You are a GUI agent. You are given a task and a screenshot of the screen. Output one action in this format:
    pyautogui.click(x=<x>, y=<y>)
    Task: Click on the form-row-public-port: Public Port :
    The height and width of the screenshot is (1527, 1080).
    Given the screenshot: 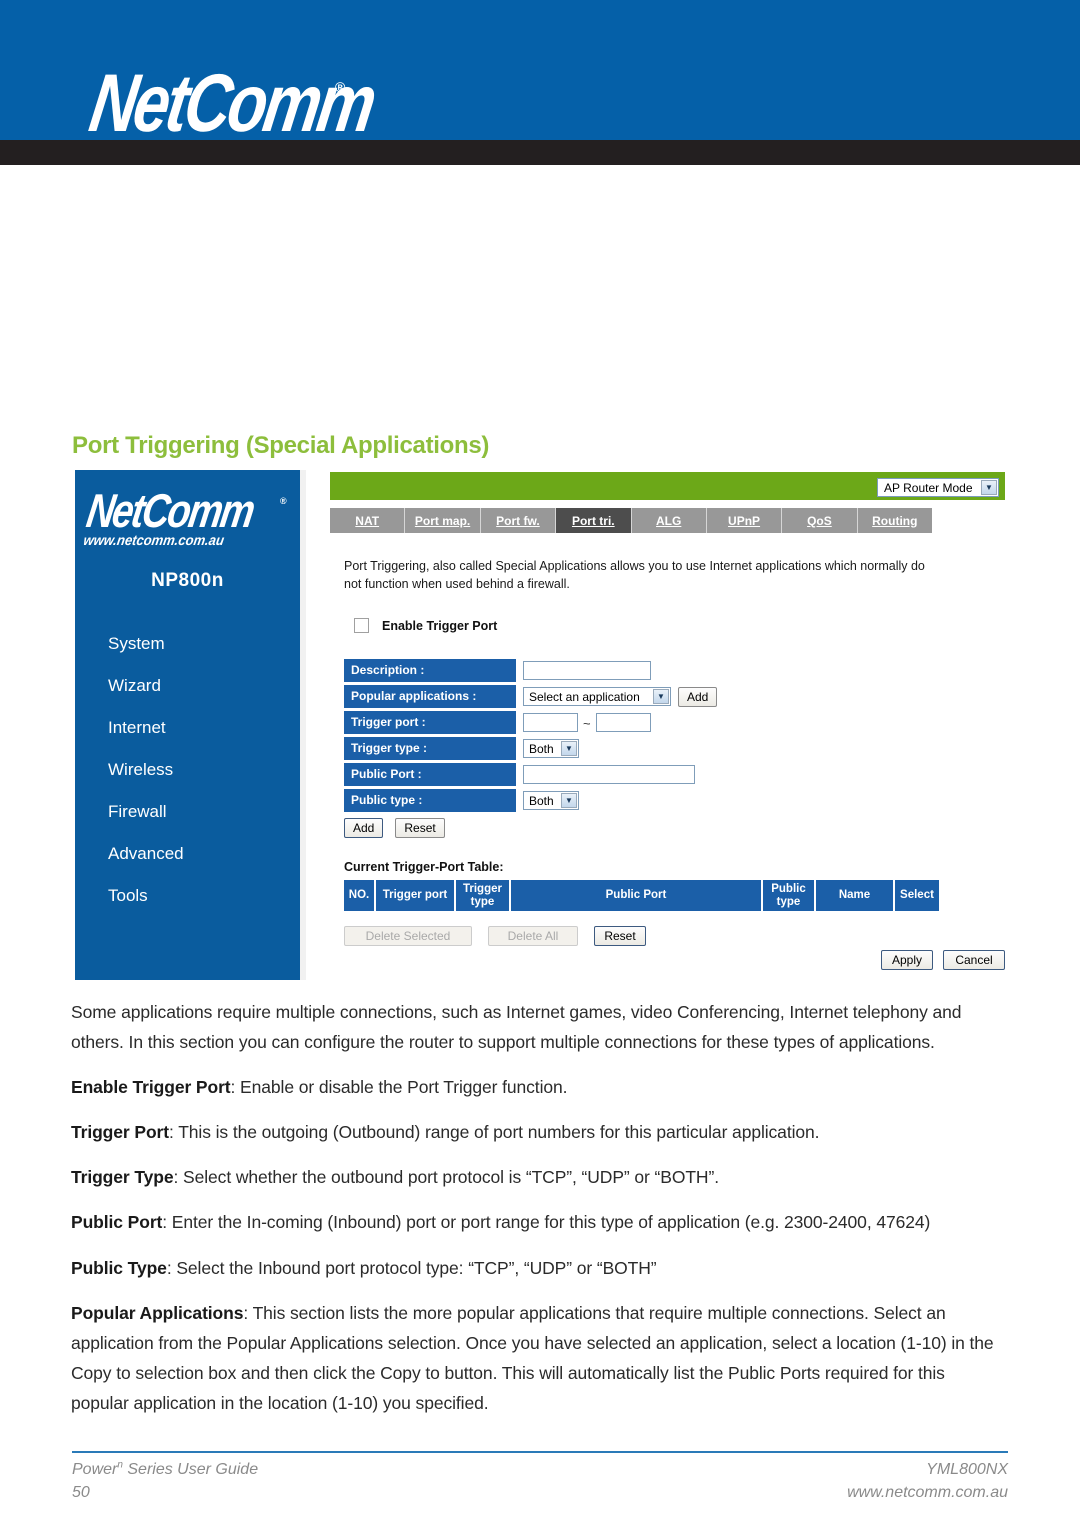 What is the action you would take?
    pyautogui.click(x=530, y=774)
    